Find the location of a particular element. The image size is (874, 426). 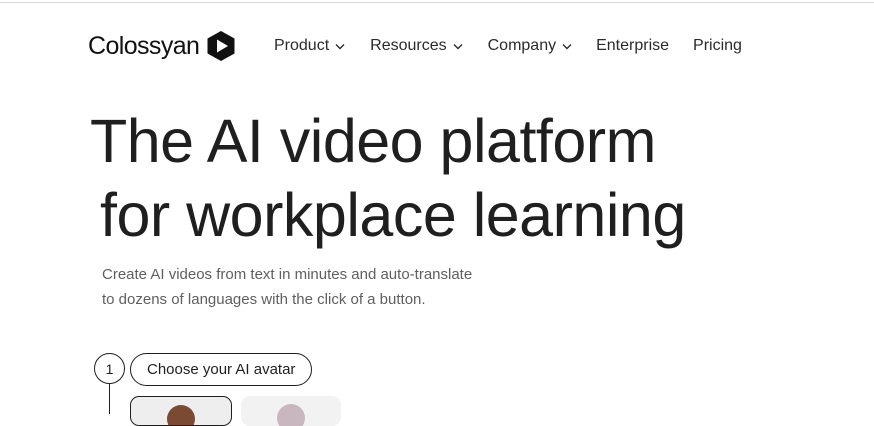

nav-item-company: Company is located at coordinates (530, 46).